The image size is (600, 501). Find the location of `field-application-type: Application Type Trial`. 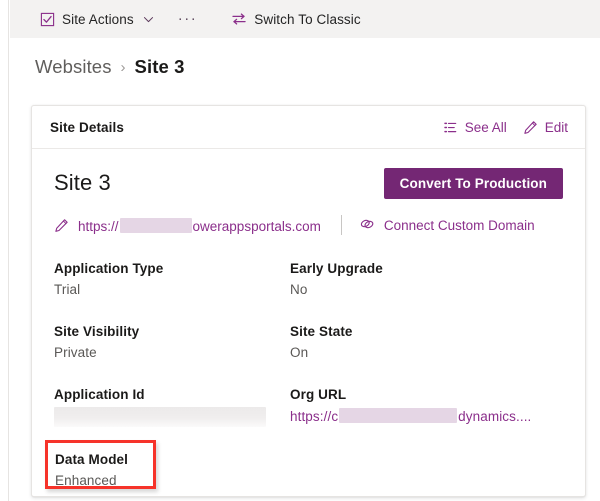

field-application-type: Application Type Trial is located at coordinates (172, 290).